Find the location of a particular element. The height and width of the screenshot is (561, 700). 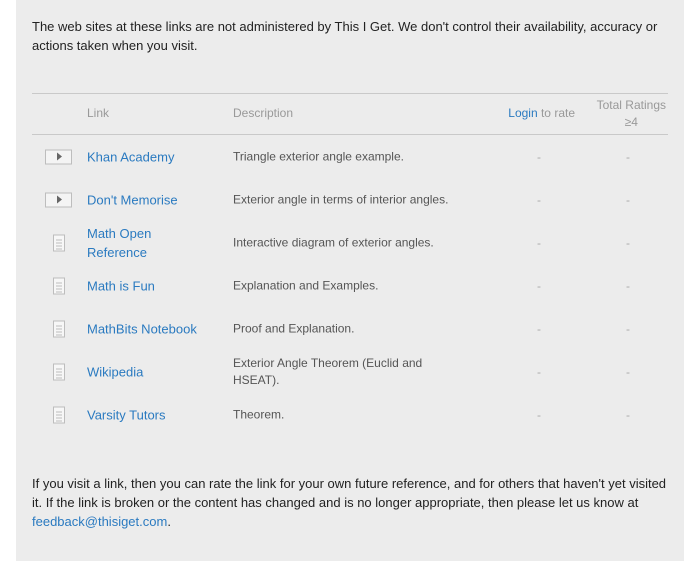

resource-description: Proof and Explanation. is located at coordinates (294, 328).